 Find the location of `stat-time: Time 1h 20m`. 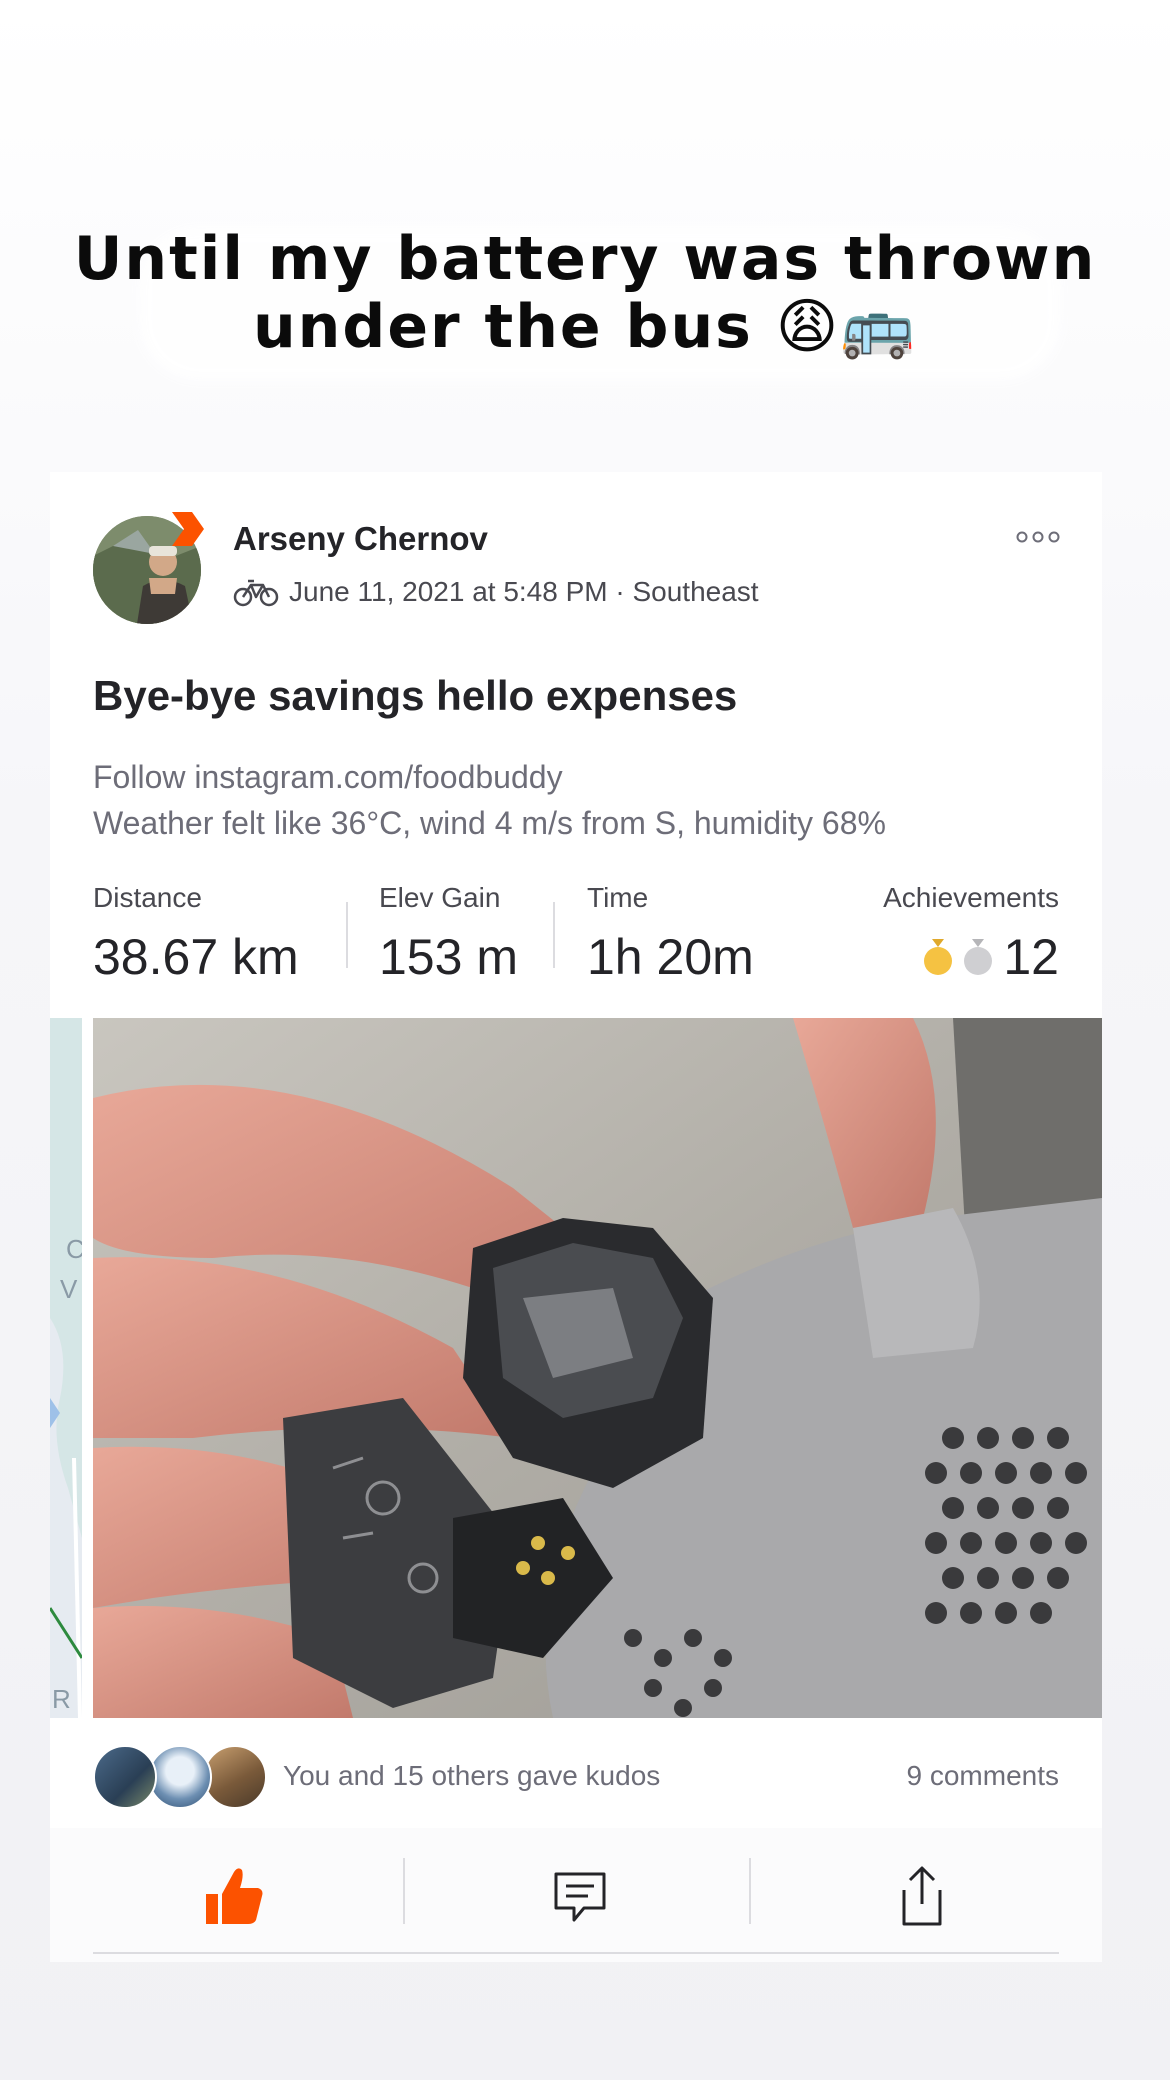

stat-time: Time 1h 20m is located at coordinates (670, 934).